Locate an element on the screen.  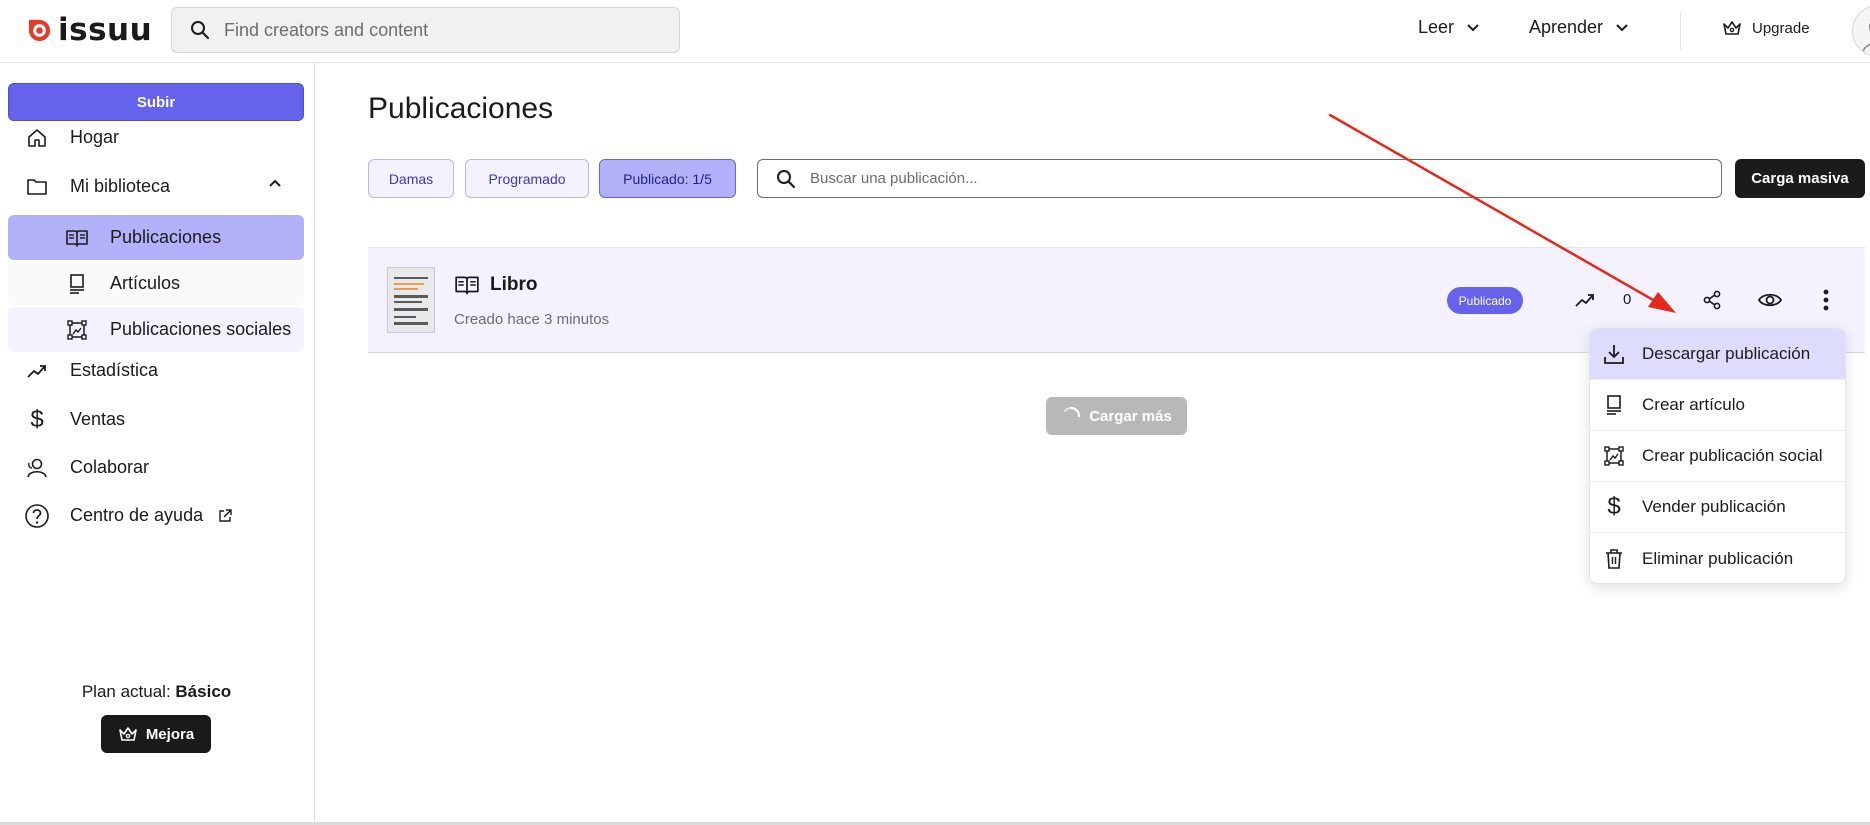
external-link-icon is located at coordinates (225, 515).